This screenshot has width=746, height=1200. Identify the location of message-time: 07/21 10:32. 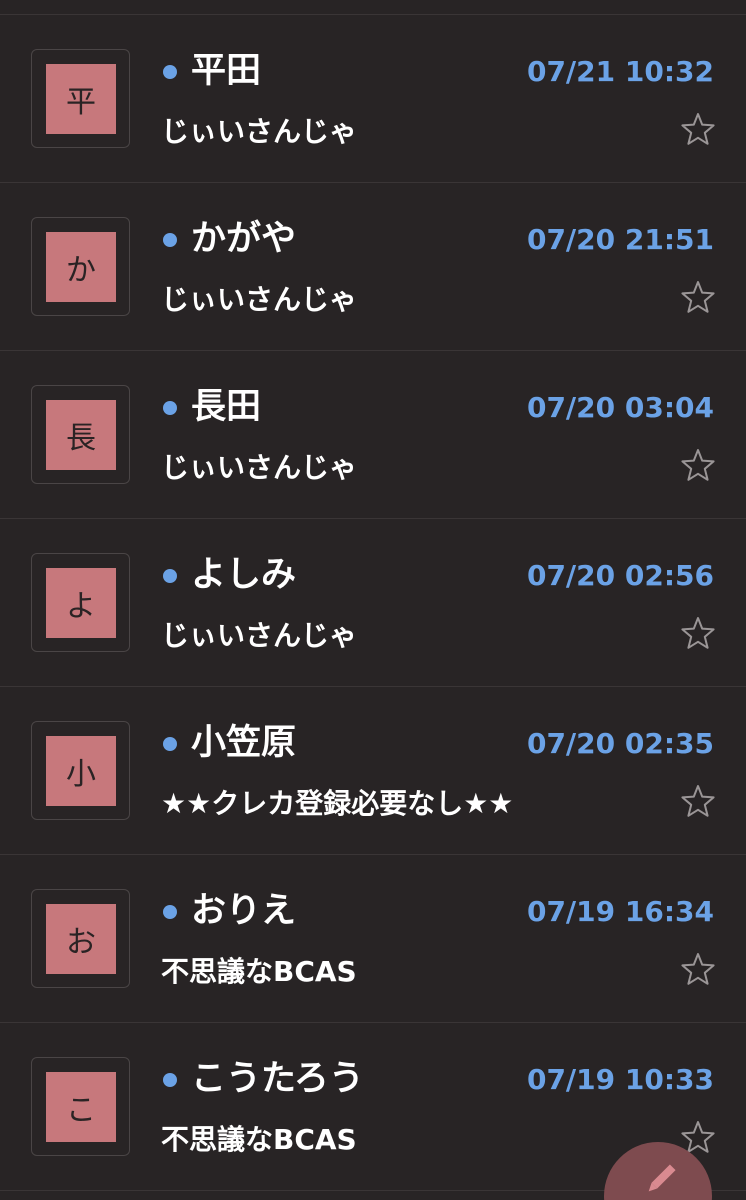
(620, 71).